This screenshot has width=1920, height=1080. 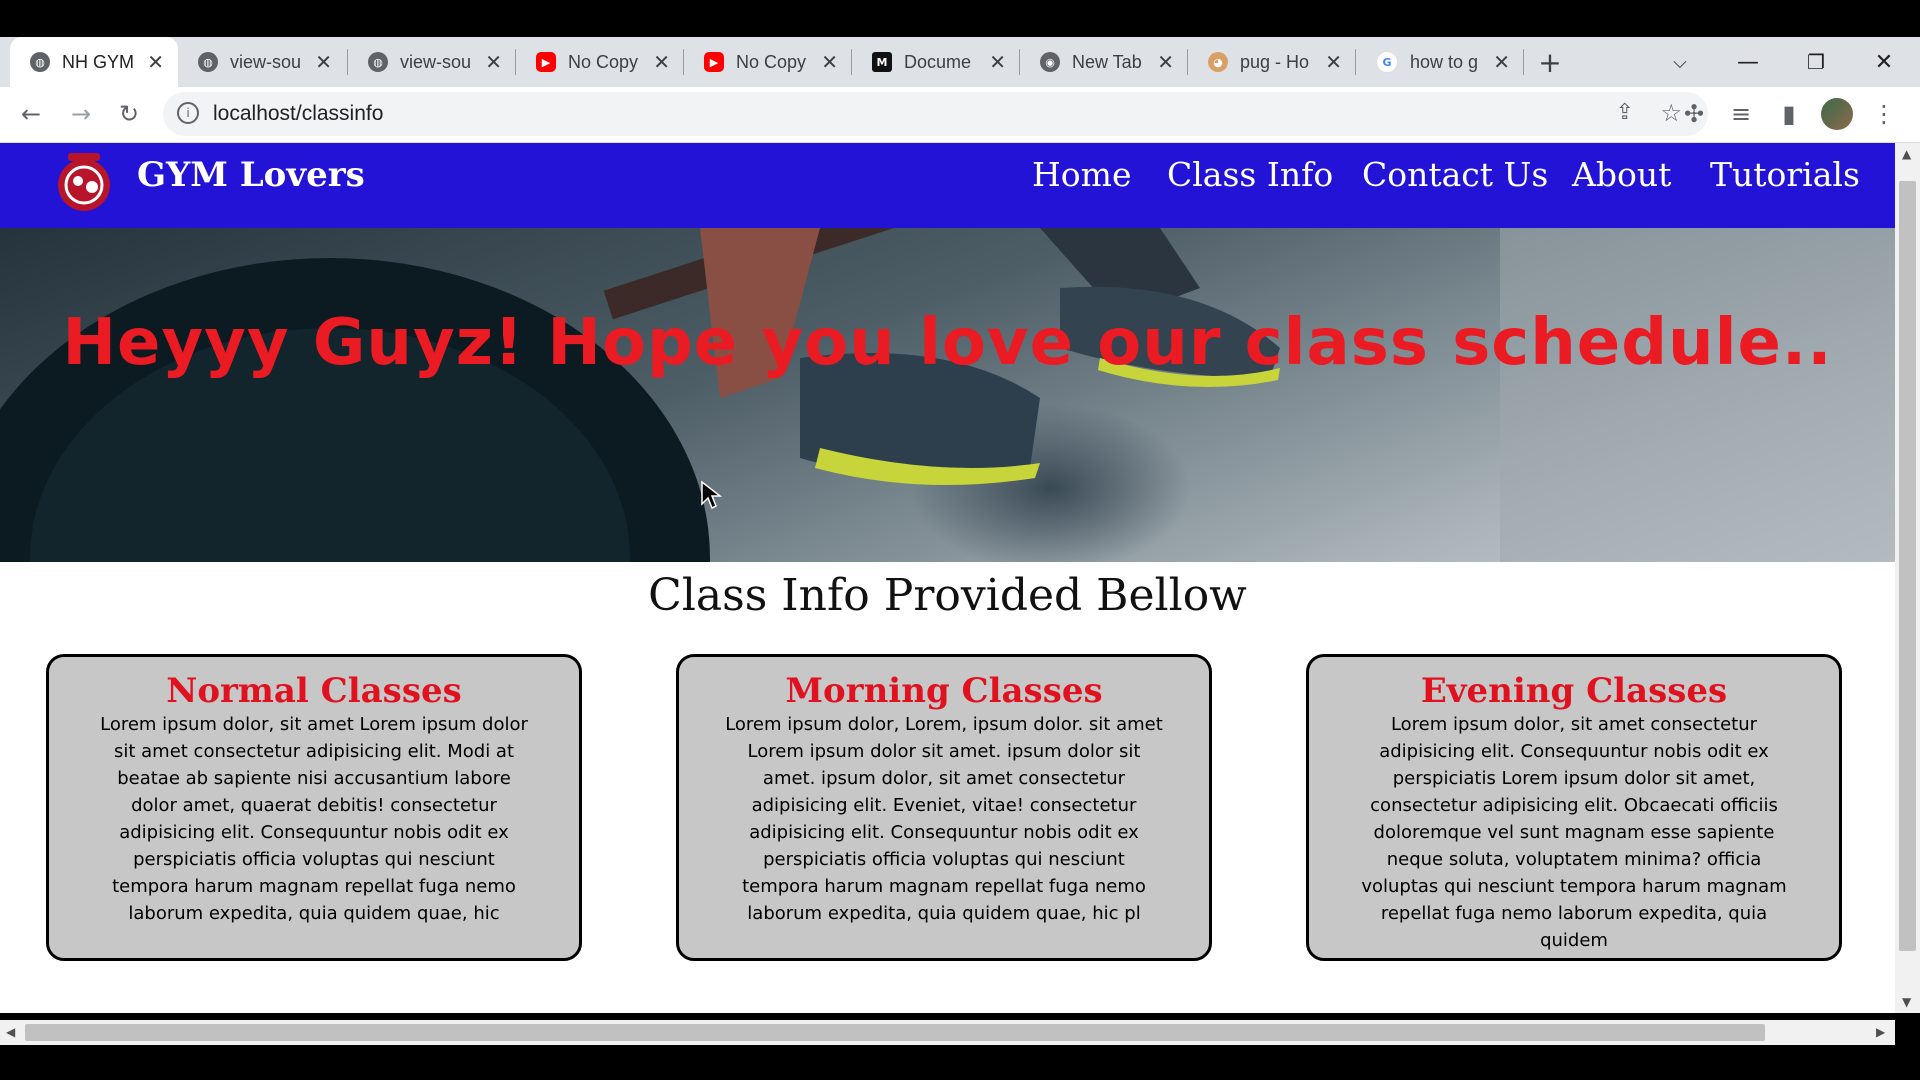 What do you see at coordinates (1250, 174) in the screenshot?
I see `nav-class-info: Class Info` at bounding box center [1250, 174].